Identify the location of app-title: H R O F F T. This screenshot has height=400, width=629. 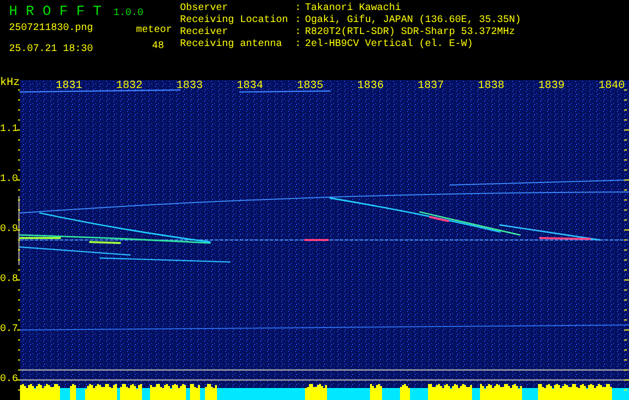
(55, 12).